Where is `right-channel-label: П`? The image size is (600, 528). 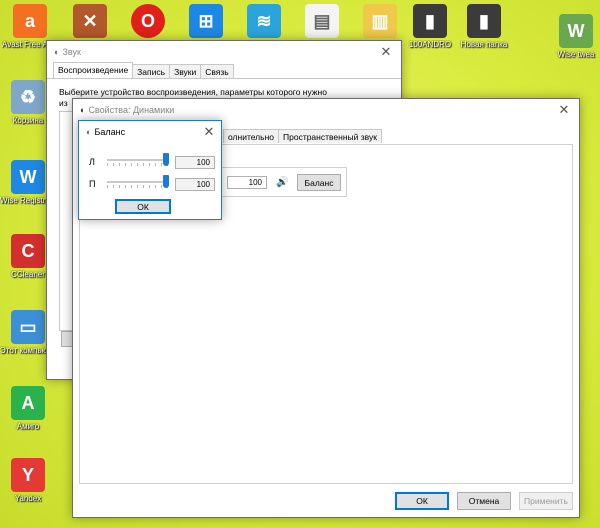 right-channel-label: П is located at coordinates (92, 184).